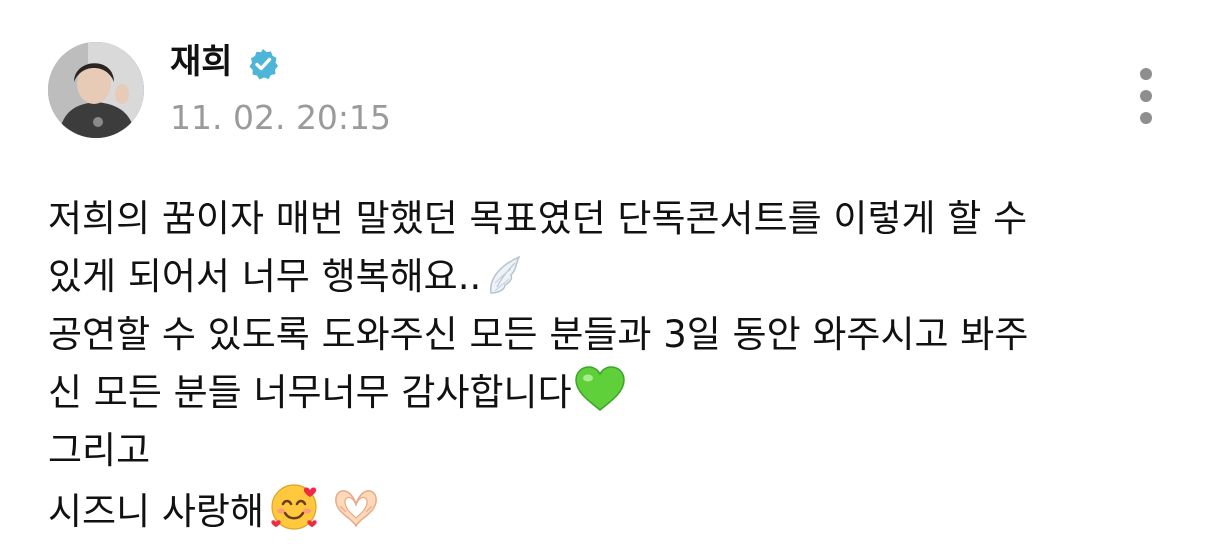 Image resolution: width=1206 pixels, height=559 pixels. I want to click on post-line: 그리고, so click(99, 450).